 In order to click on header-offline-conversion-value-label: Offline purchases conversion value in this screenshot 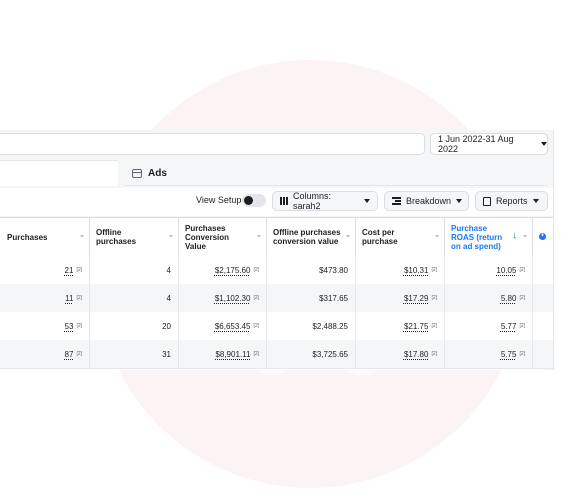, I will do `click(307, 237)`.